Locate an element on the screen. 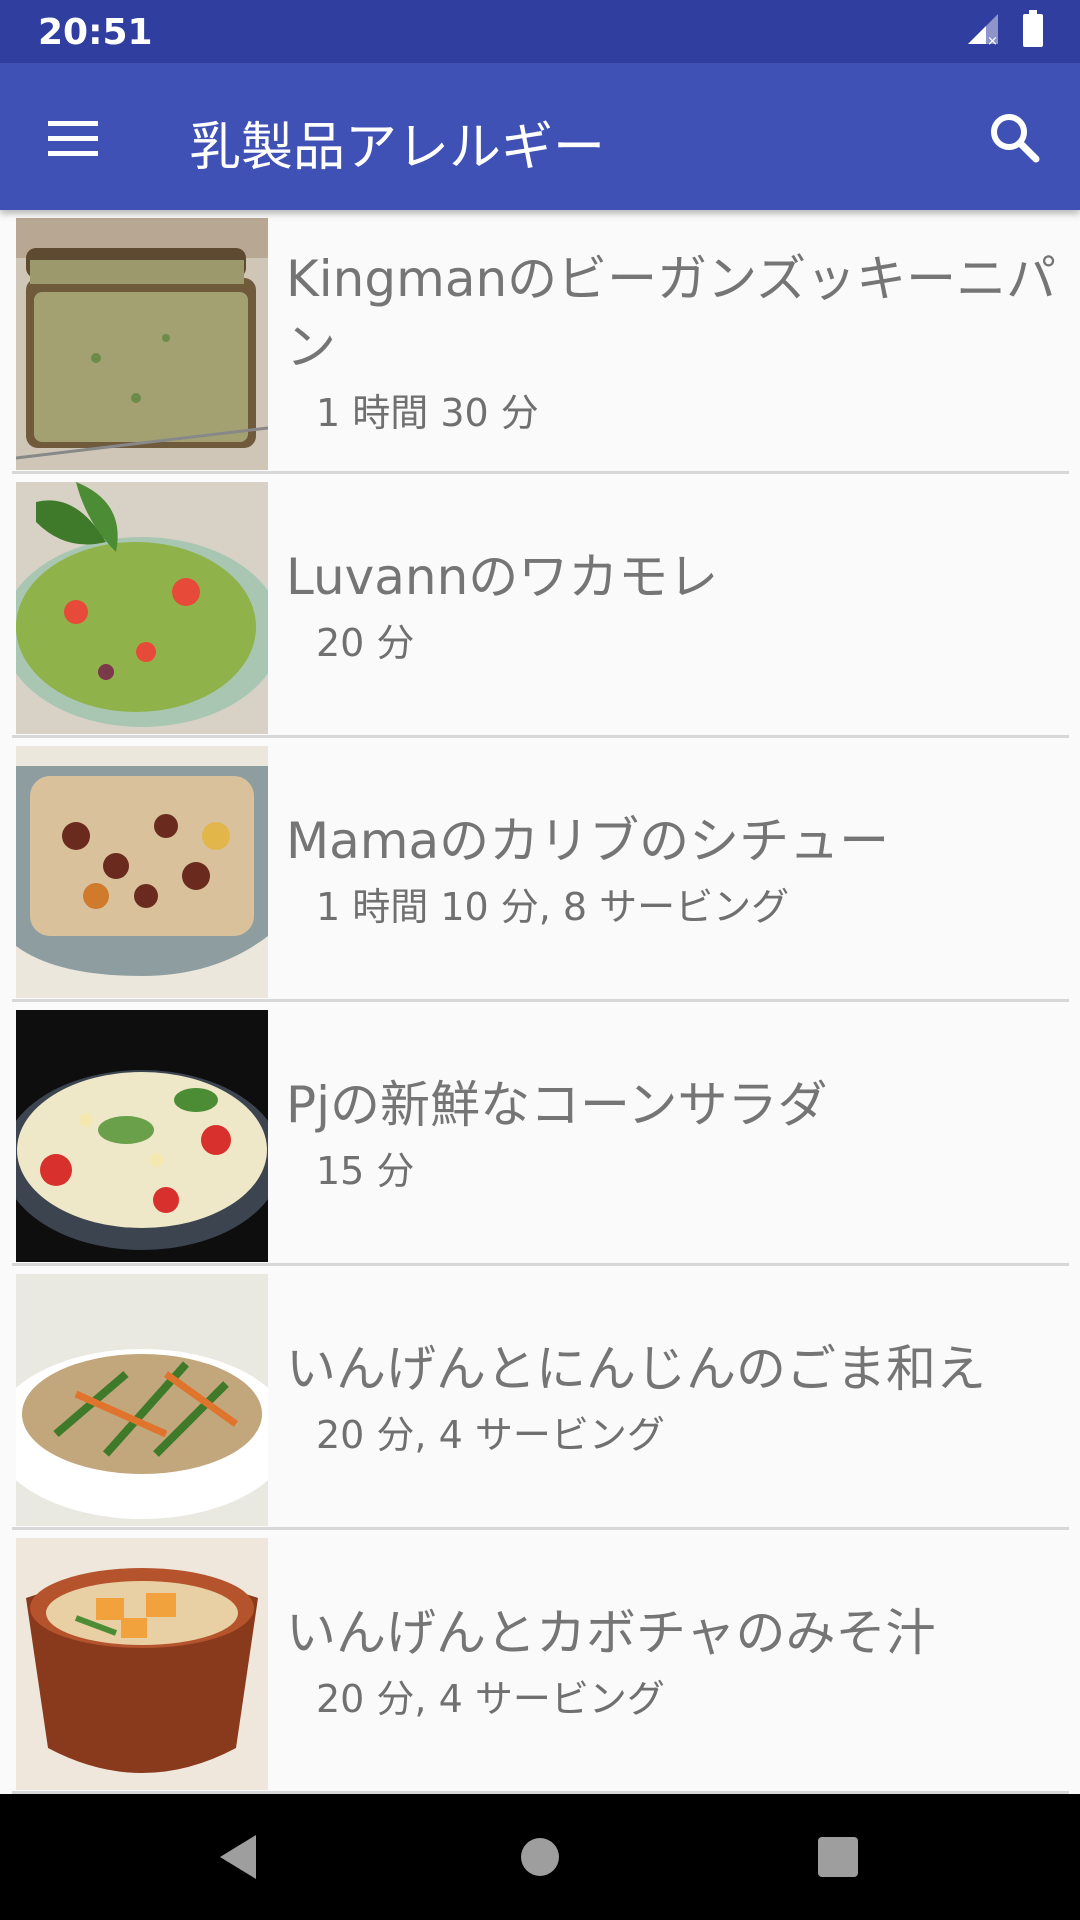 The image size is (1080, 1920). recipe-title: Kingmanのビーガンズッキーニパン is located at coordinates (671, 313).